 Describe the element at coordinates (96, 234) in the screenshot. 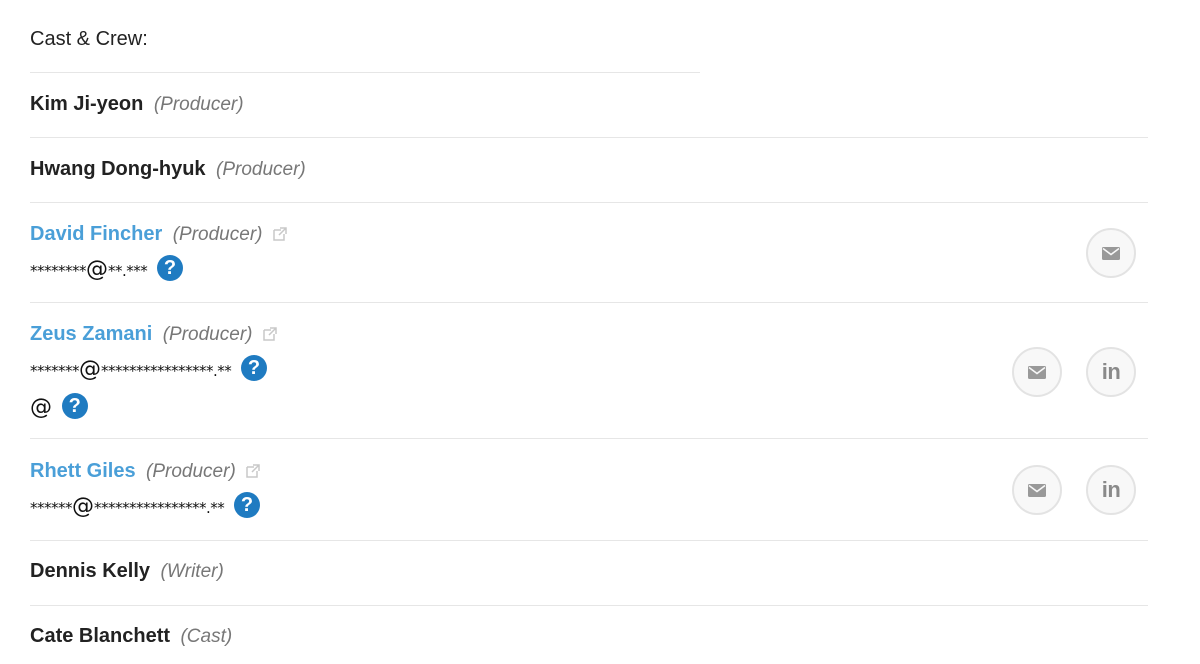

I see `crew-name-link: David Fincher` at that location.